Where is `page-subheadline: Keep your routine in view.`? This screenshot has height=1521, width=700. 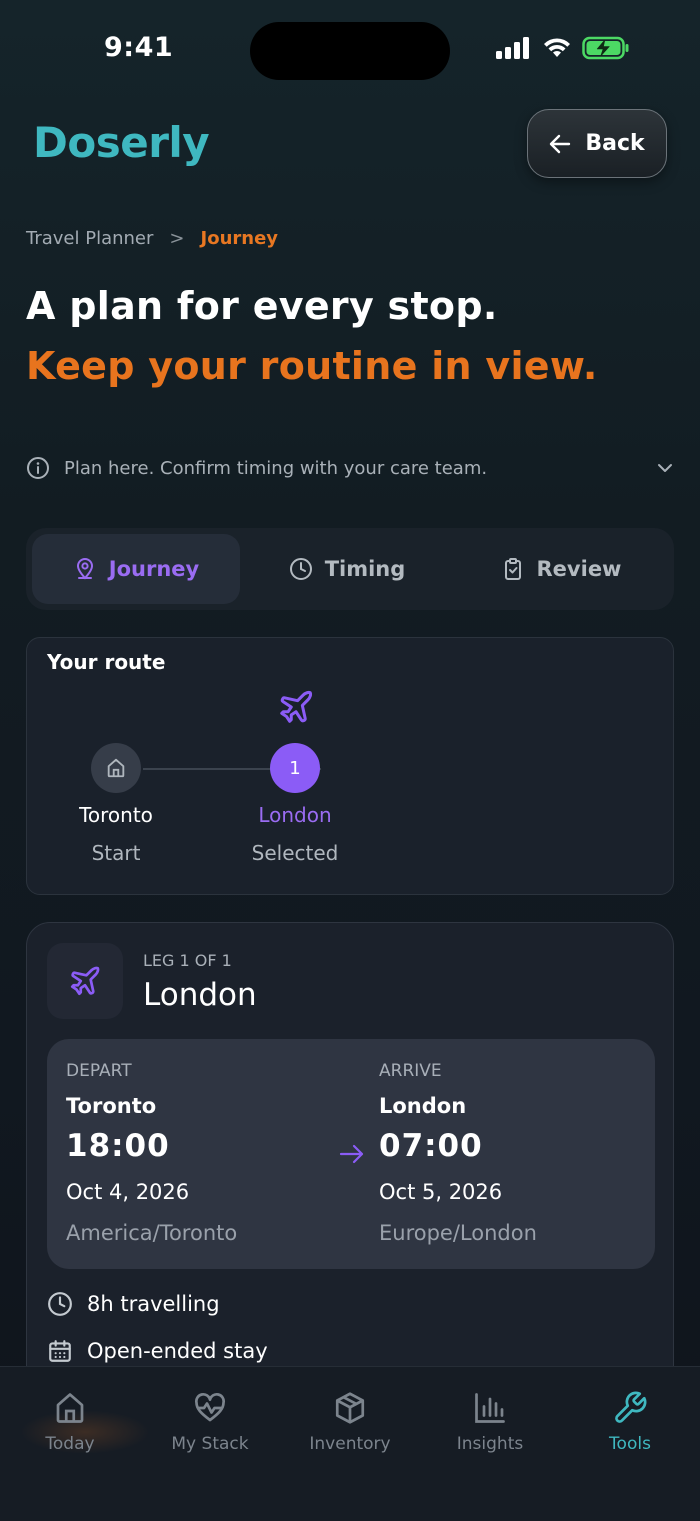 page-subheadline: Keep your routine in view. is located at coordinates (312, 366).